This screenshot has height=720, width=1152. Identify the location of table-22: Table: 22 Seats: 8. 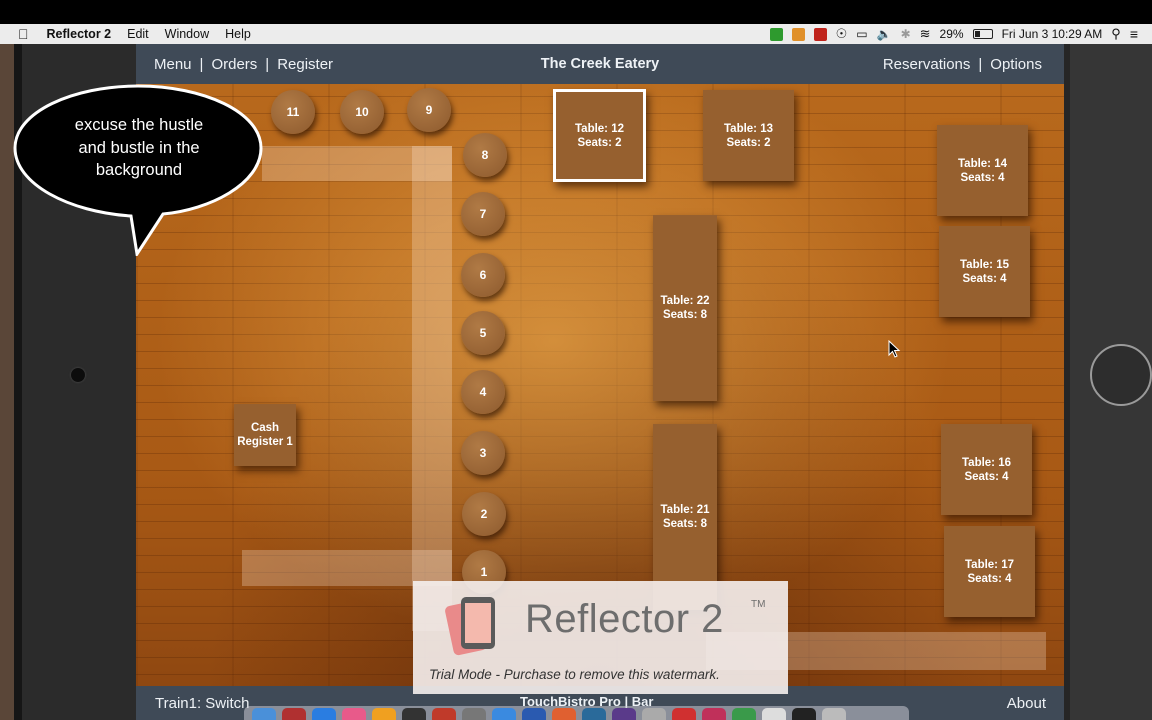
(685, 308).